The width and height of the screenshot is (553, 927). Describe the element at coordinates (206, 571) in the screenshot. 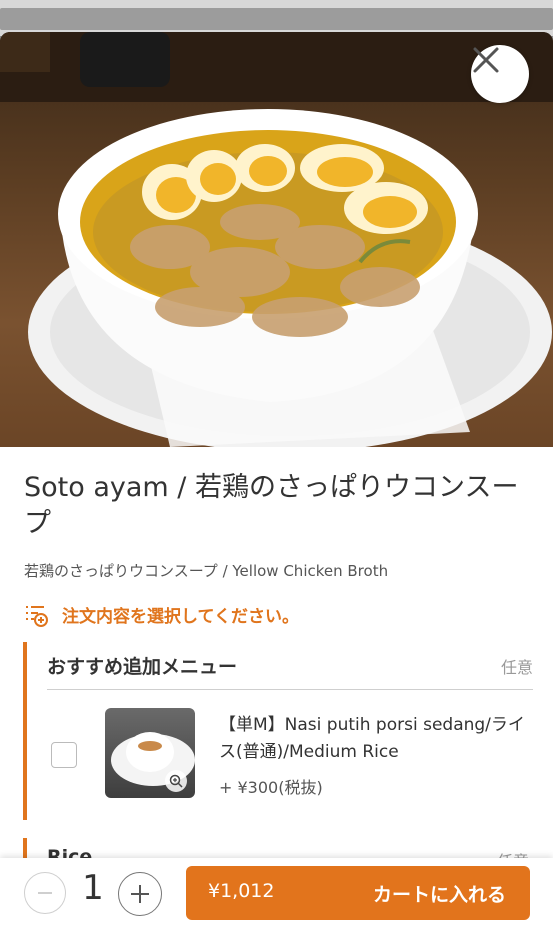

I see `dish-subtitle: 若鶏のさっぱりウコンスープ / Yellow Chicken Broth` at that location.